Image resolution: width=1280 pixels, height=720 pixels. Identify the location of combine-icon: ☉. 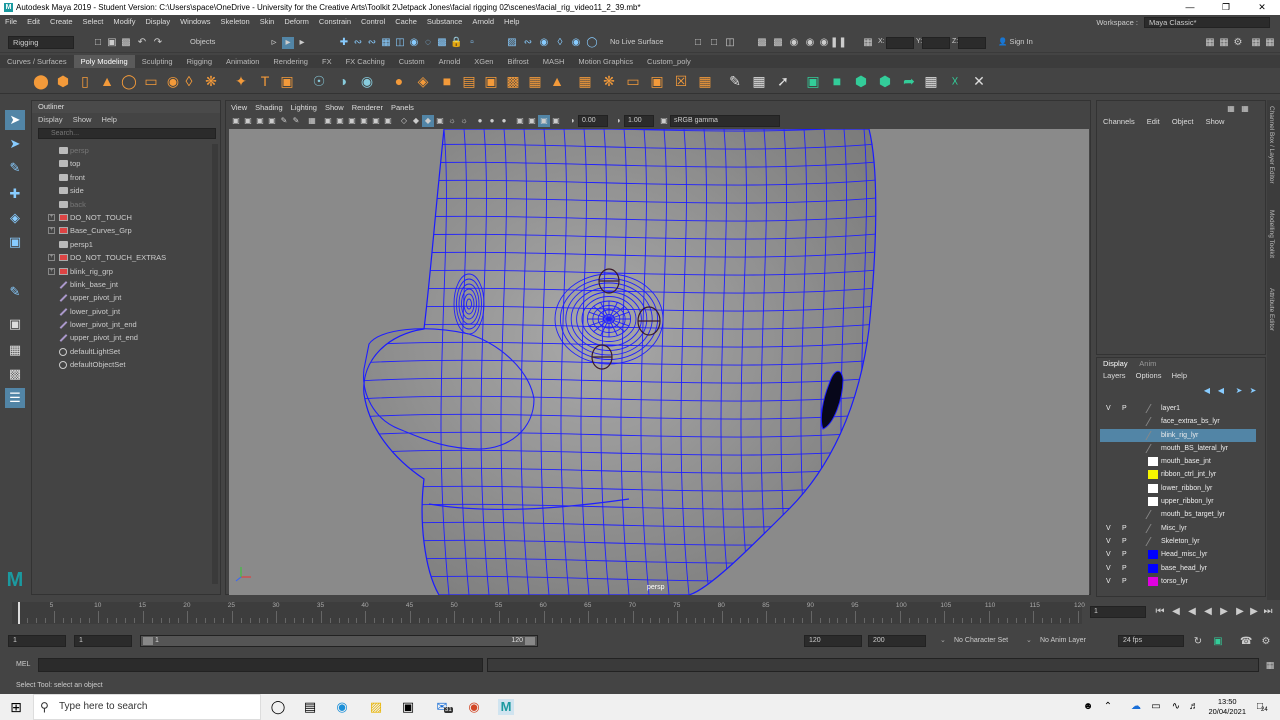
(319, 81).